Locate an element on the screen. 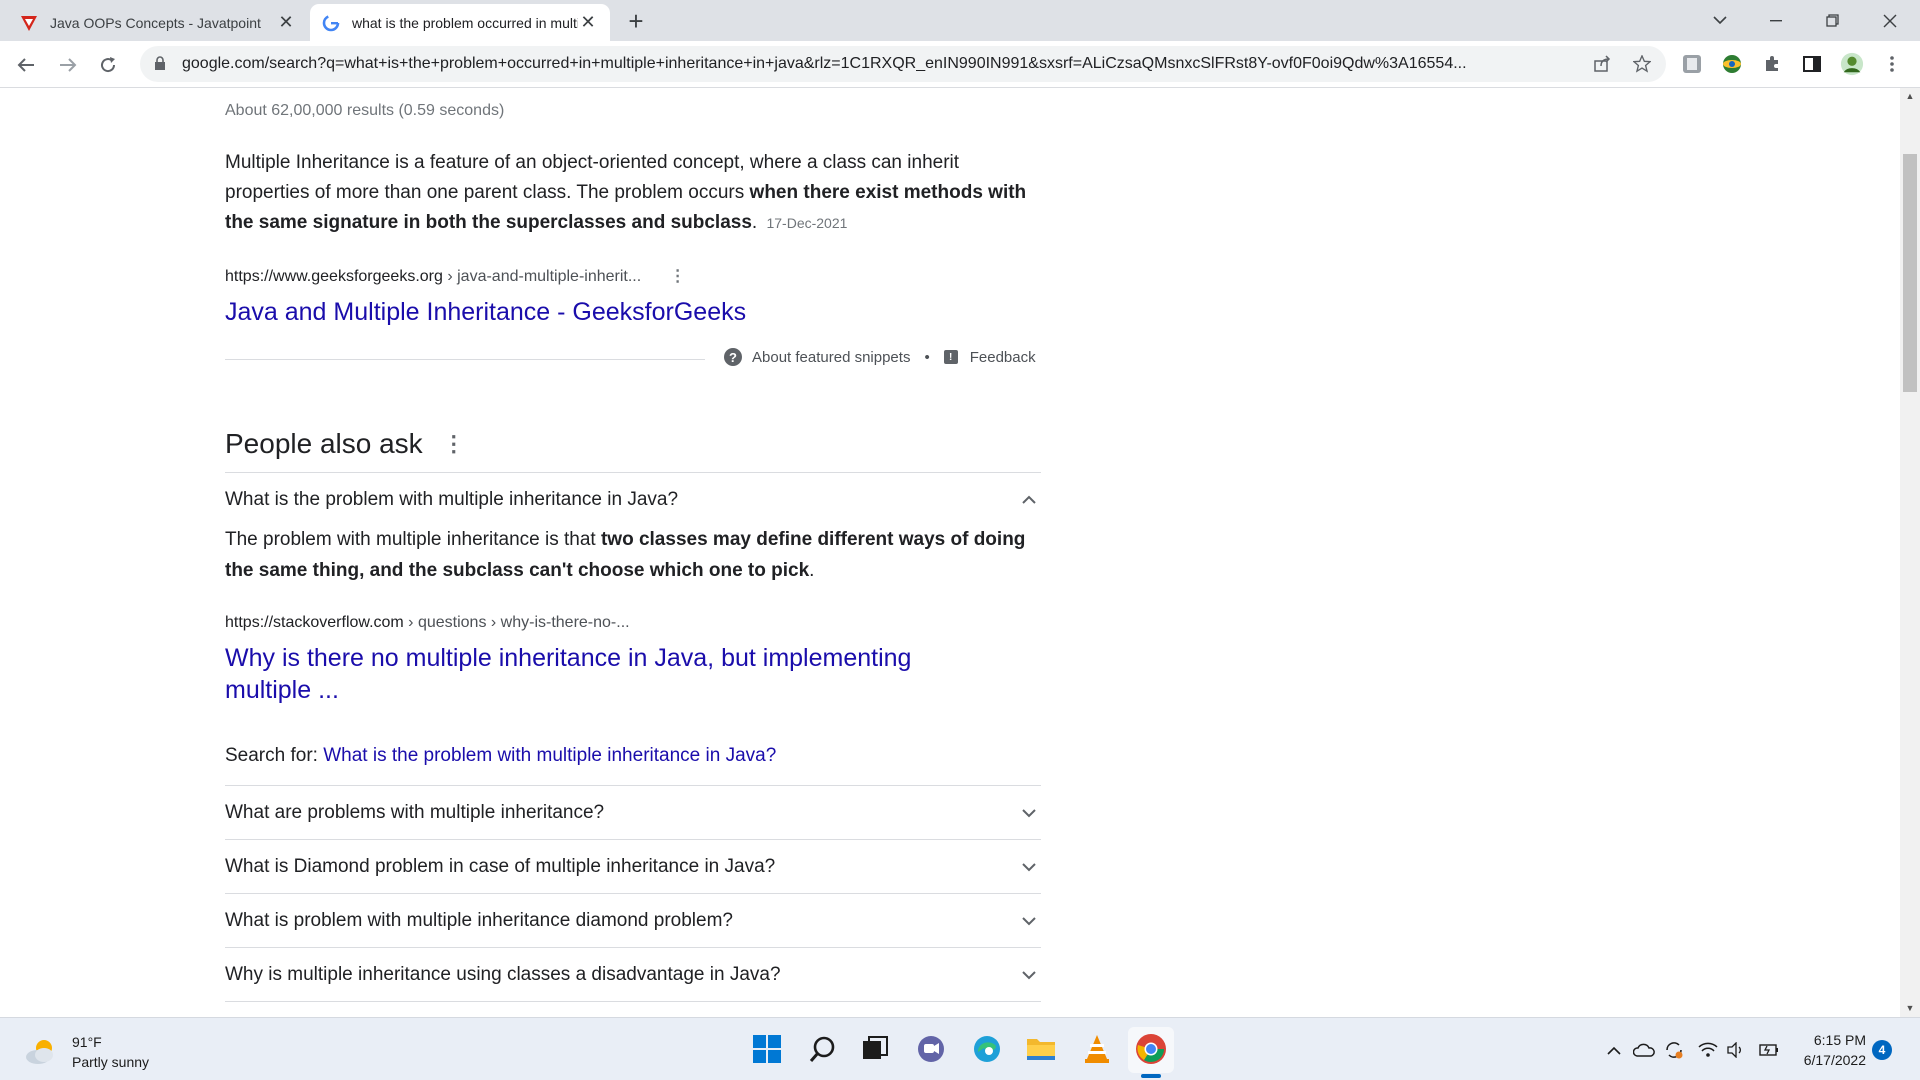 The image size is (1920, 1080). google-icon is located at coordinates (331, 23).